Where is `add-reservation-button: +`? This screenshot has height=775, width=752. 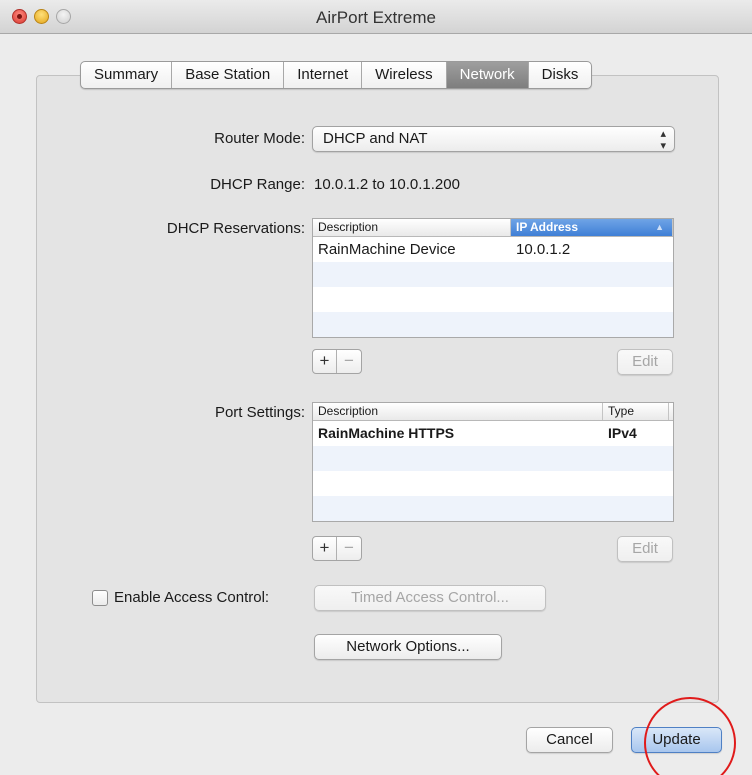
add-reservation-button: + is located at coordinates (325, 361).